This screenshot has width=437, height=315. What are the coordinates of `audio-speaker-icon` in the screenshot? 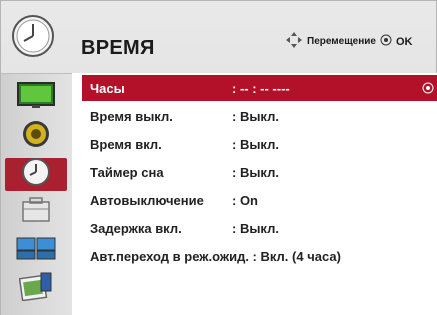 It's located at (36, 136).